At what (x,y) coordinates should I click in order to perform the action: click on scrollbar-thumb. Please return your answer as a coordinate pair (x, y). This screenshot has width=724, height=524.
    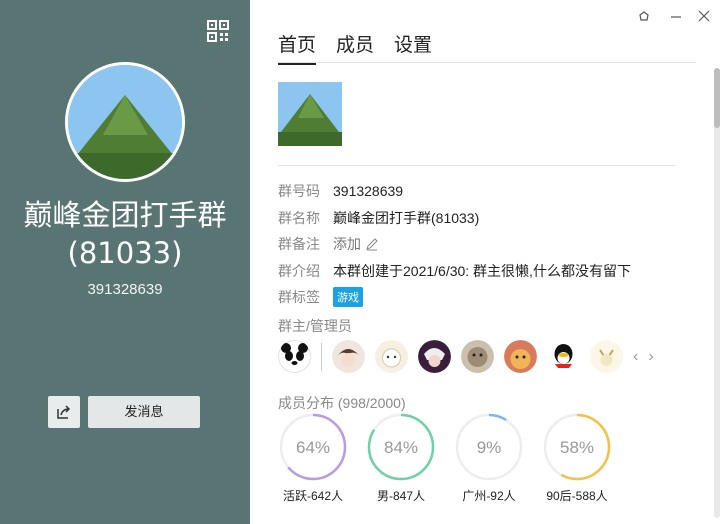
    Looking at the image, I should click on (717, 98).